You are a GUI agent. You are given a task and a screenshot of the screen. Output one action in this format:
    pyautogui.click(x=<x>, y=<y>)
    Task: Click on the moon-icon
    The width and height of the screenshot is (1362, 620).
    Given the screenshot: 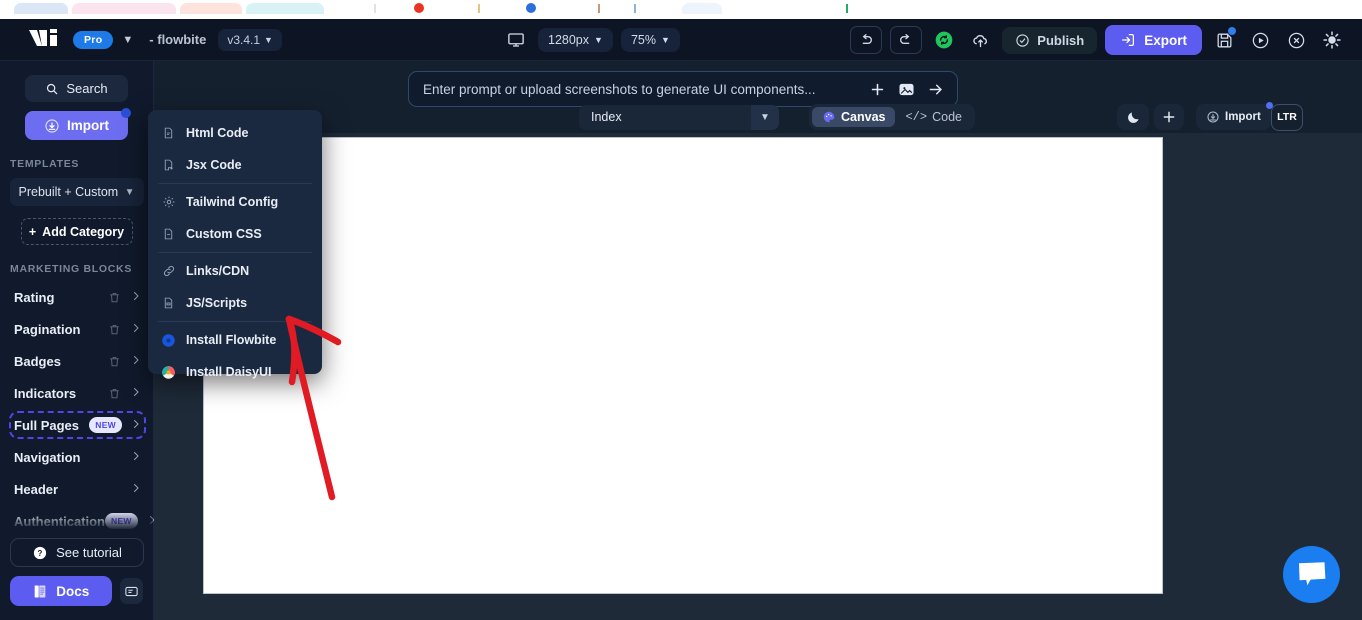 What is the action you would take?
    pyautogui.click(x=1133, y=117)
    